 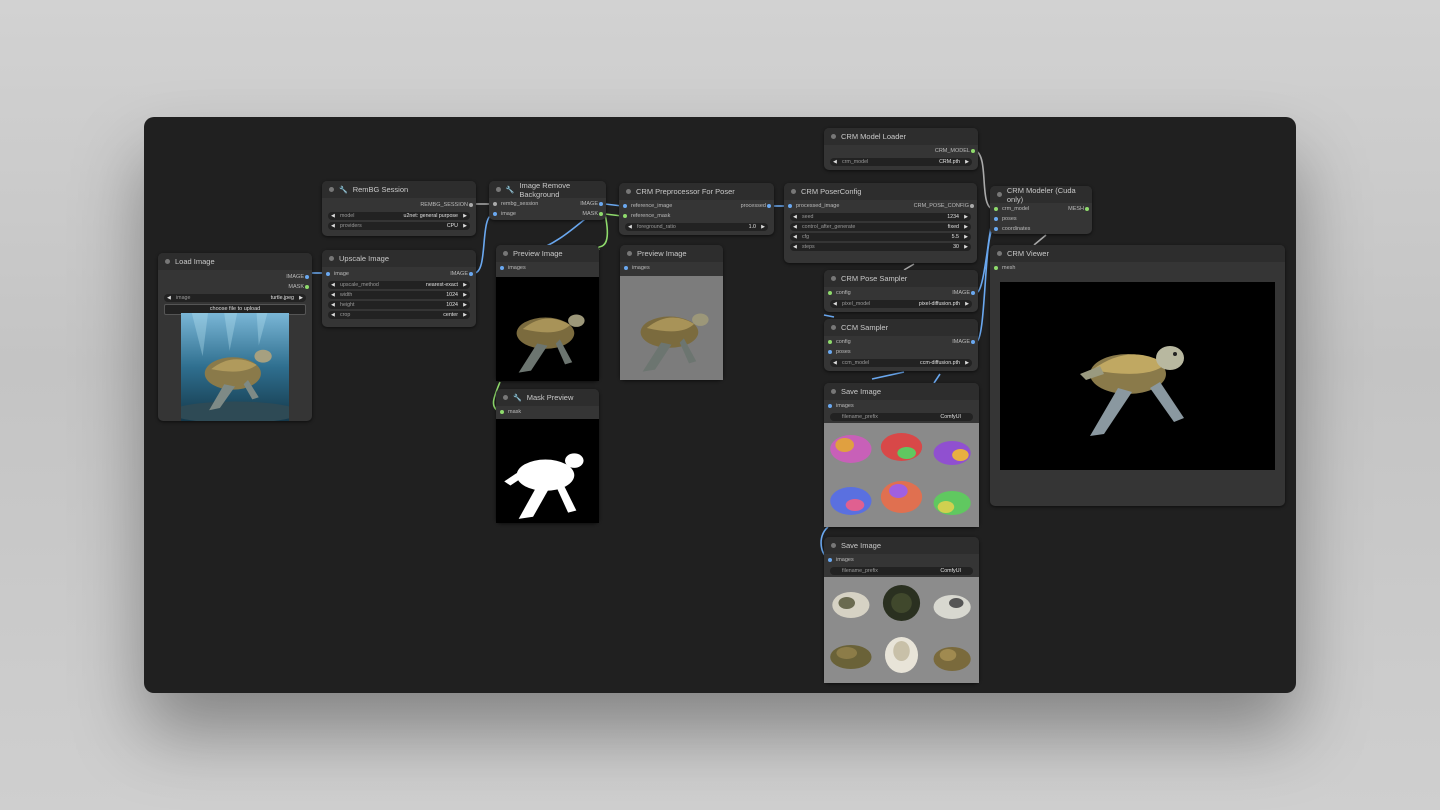 What do you see at coordinates (399, 305) in the screenshot?
I see `height-widget: ◀ height 1024 ▶` at bounding box center [399, 305].